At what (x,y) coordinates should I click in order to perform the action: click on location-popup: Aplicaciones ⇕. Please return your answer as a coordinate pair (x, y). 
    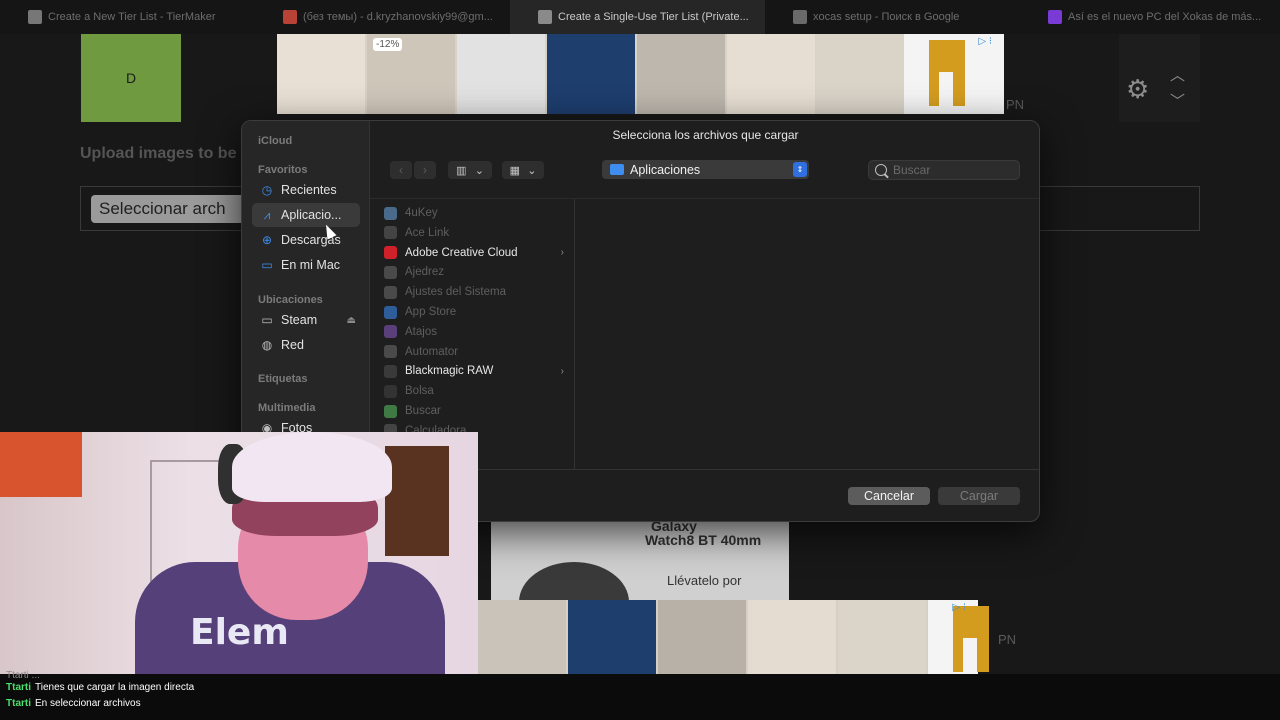
    Looking at the image, I should click on (705, 169).